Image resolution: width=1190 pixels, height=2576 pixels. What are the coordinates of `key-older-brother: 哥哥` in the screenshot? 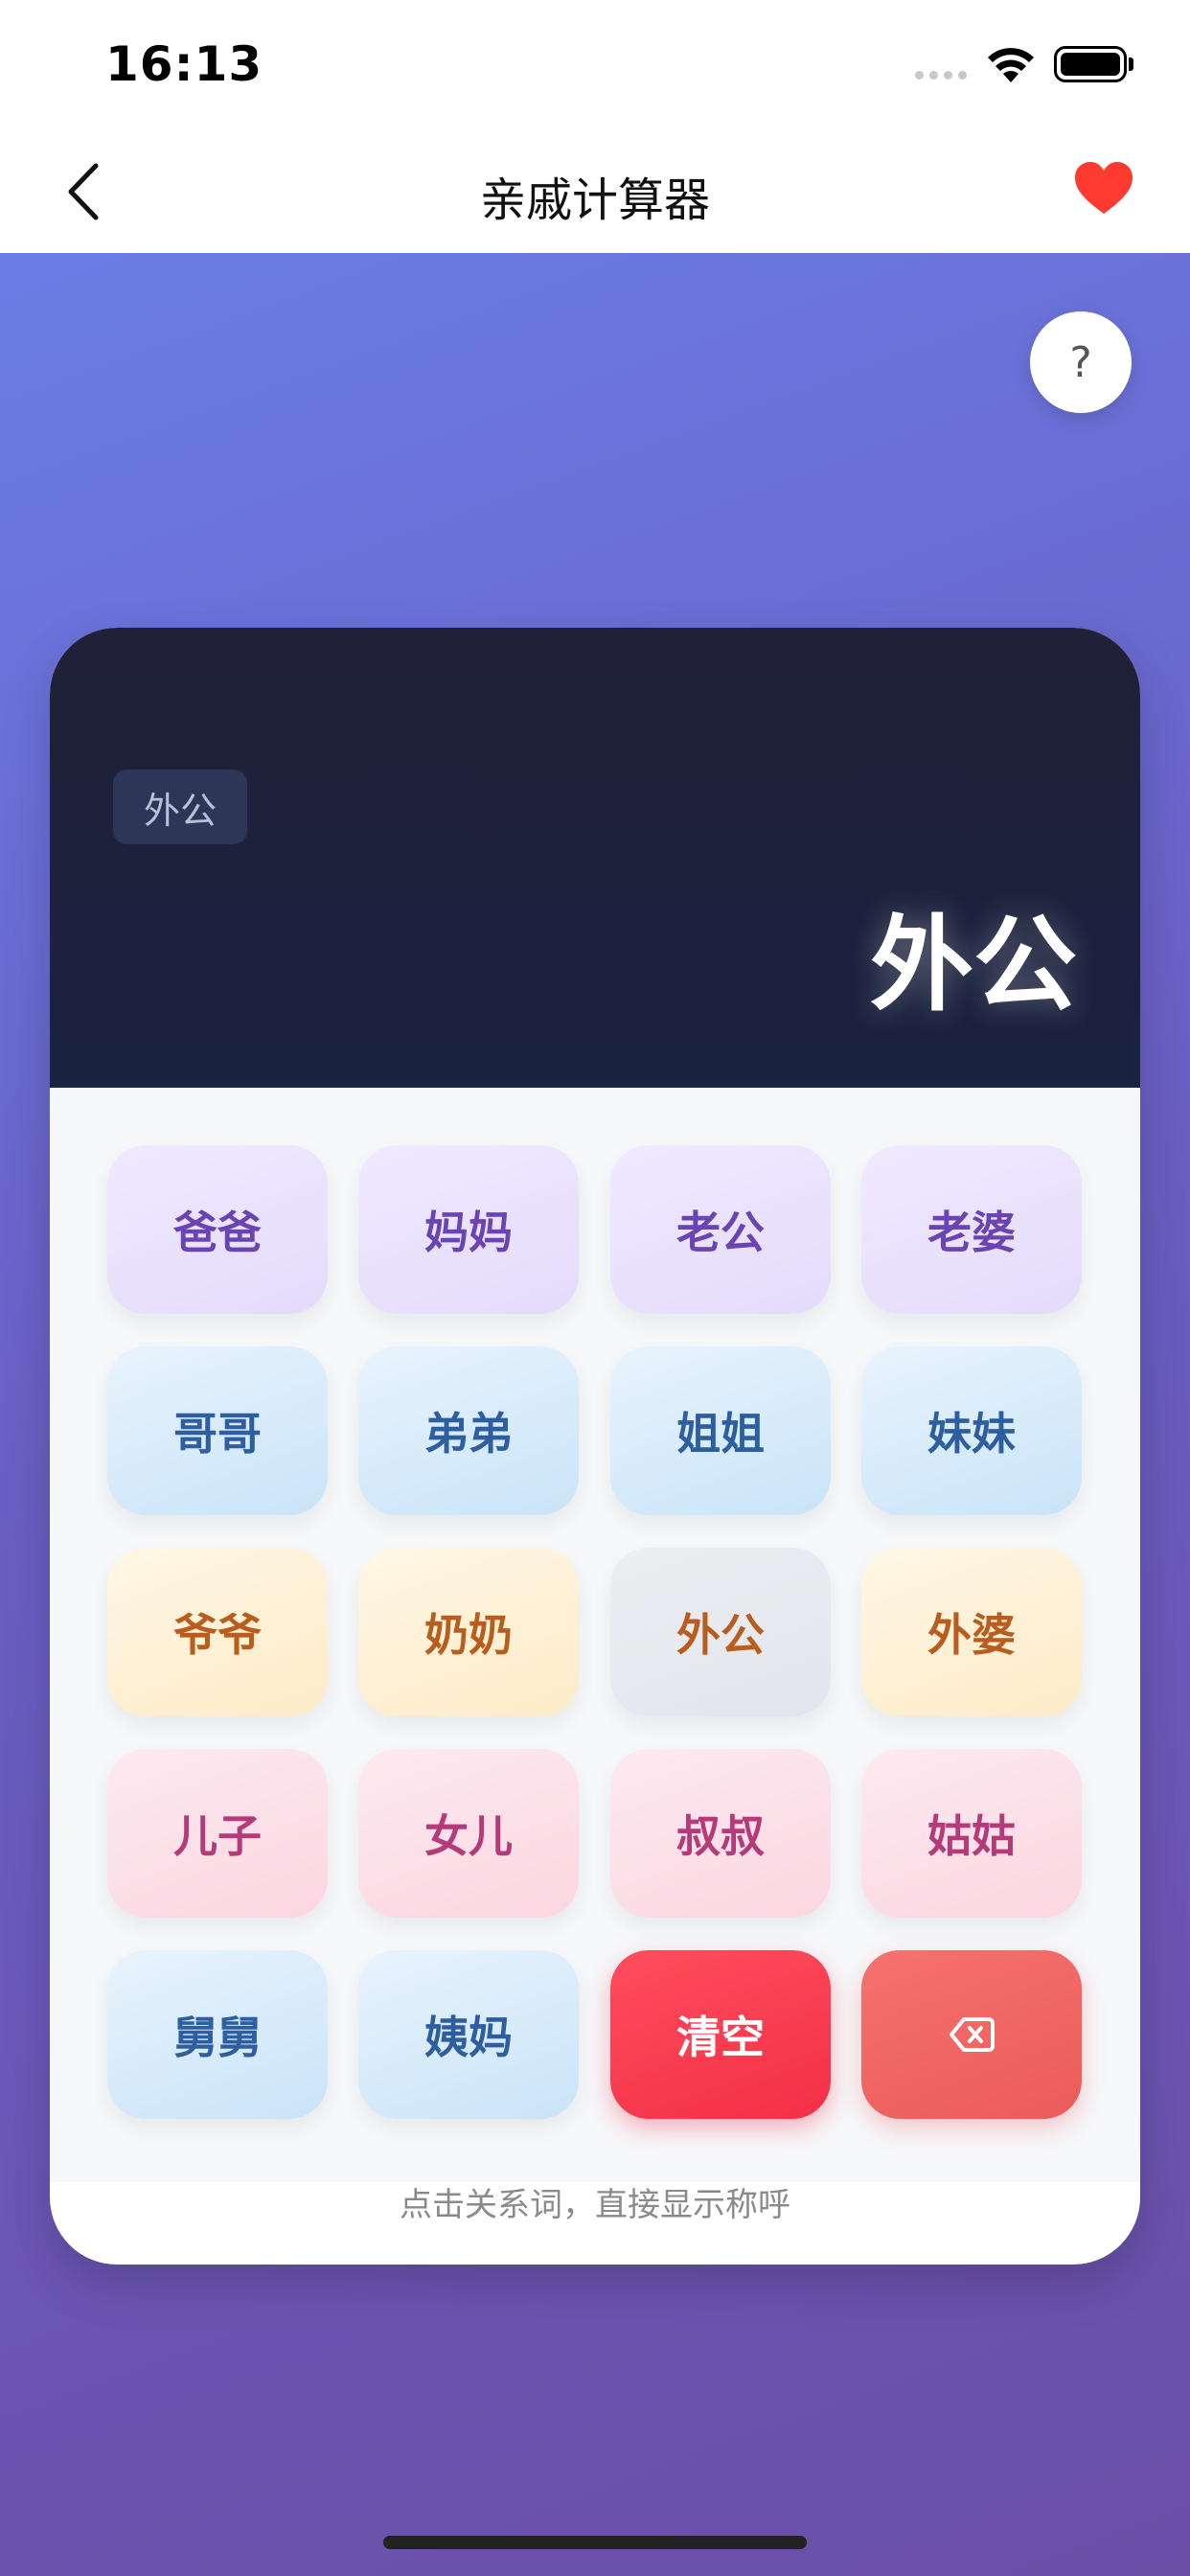 It's located at (218, 1430).